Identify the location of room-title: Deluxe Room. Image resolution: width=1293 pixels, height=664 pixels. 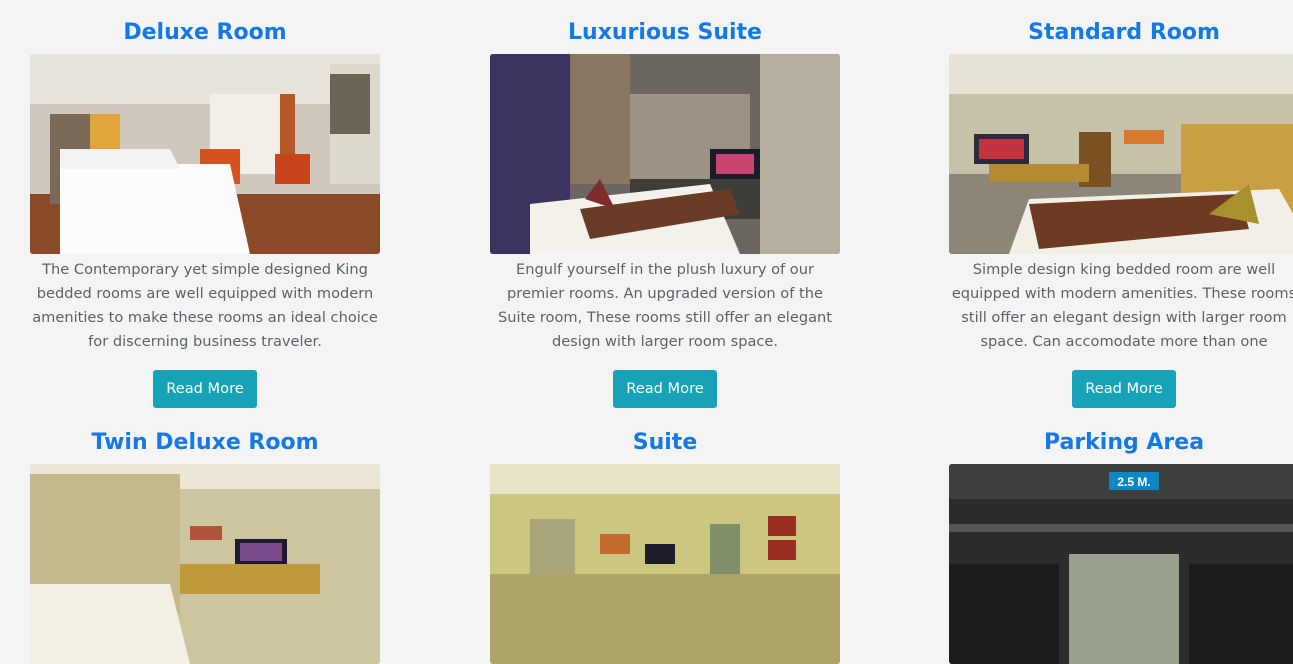
(205, 33).